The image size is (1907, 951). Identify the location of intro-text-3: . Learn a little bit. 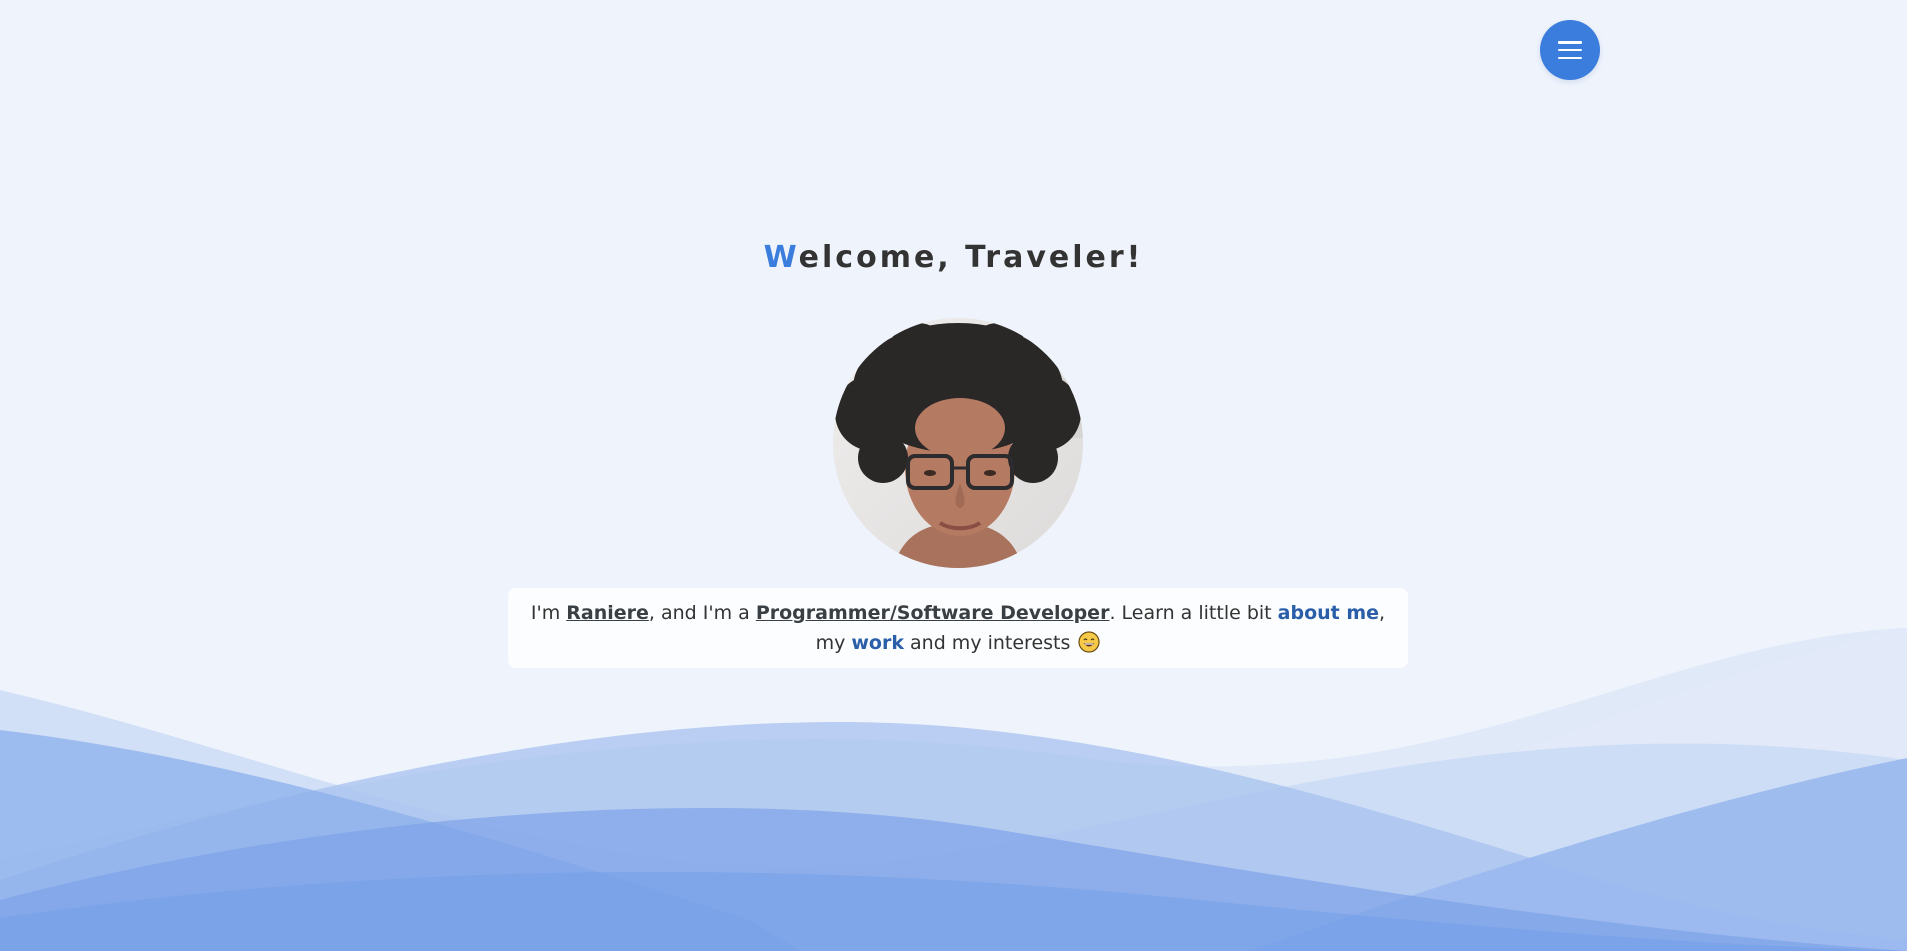
(1193, 613).